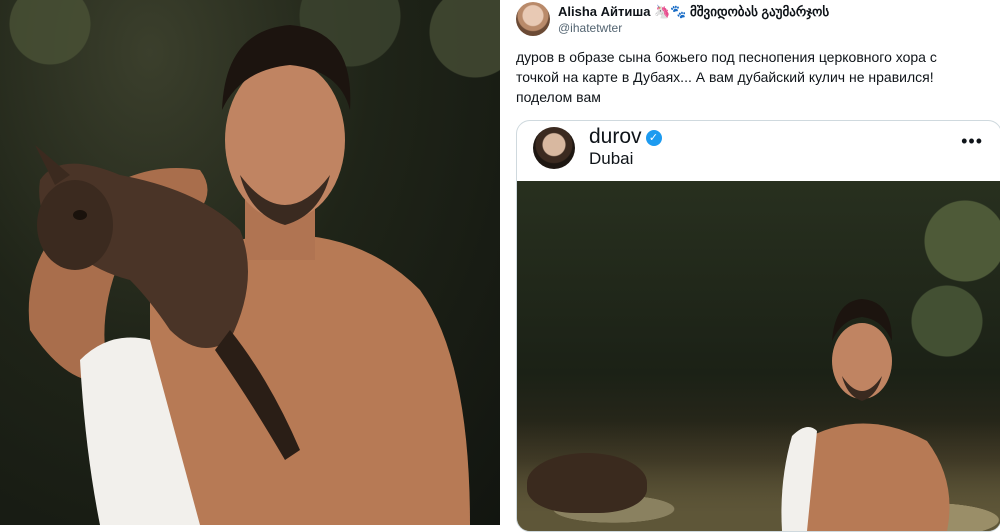 The width and height of the screenshot is (1000, 532). I want to click on embedded-post-location: Dubai, so click(611, 159).